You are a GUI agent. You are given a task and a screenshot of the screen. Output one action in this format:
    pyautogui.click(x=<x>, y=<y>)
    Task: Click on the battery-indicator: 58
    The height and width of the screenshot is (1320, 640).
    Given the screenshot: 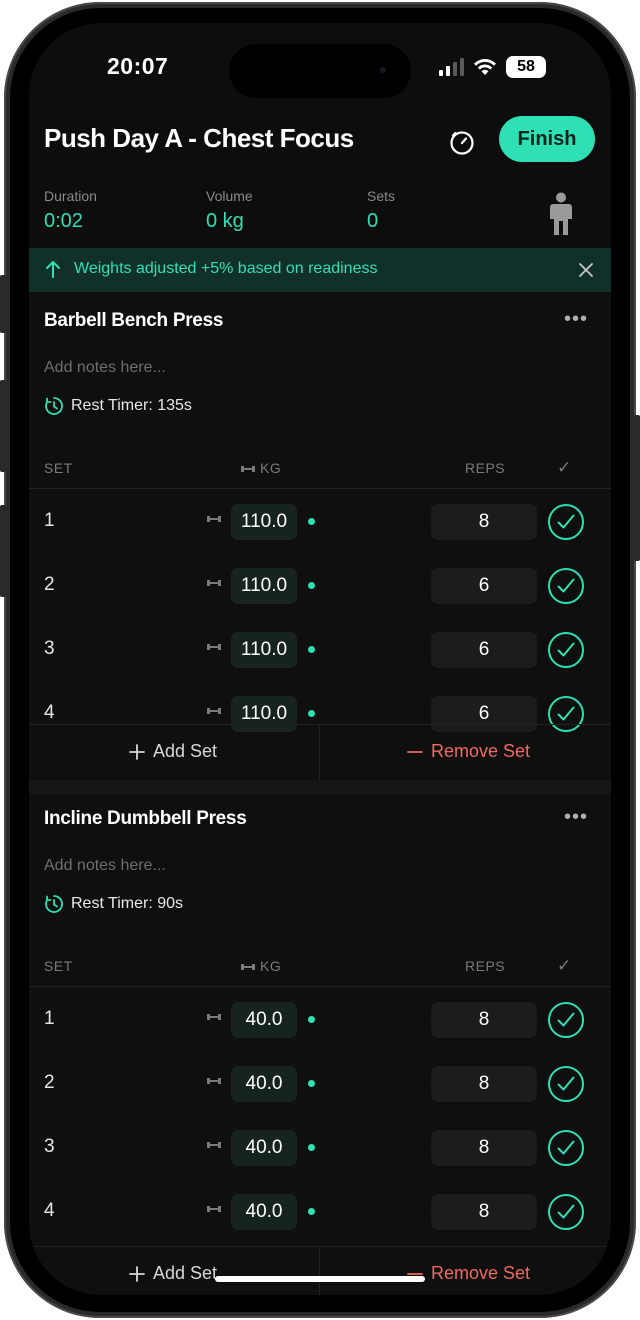 What is the action you would take?
    pyautogui.click(x=526, y=67)
    